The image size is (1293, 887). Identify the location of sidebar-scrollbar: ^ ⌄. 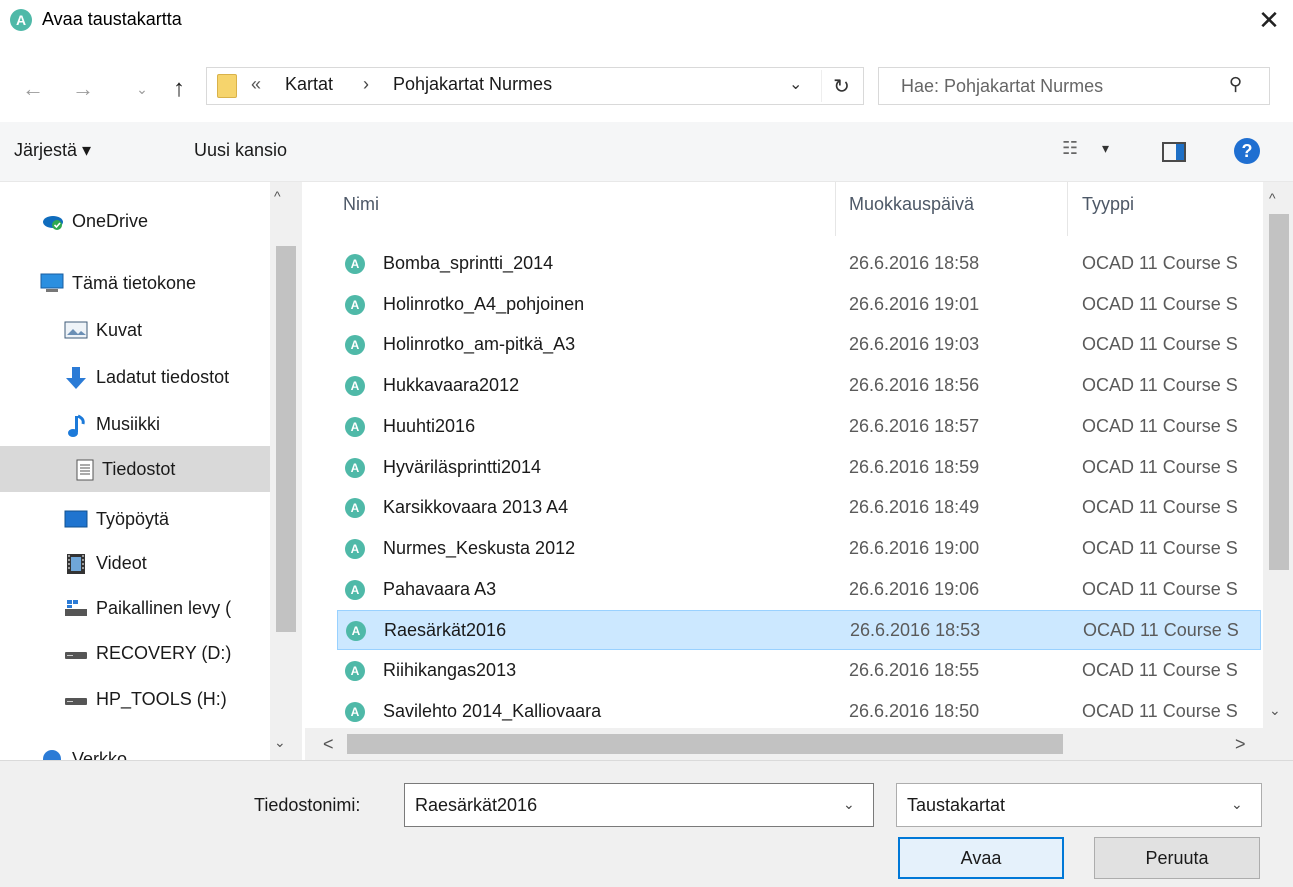
(286, 471).